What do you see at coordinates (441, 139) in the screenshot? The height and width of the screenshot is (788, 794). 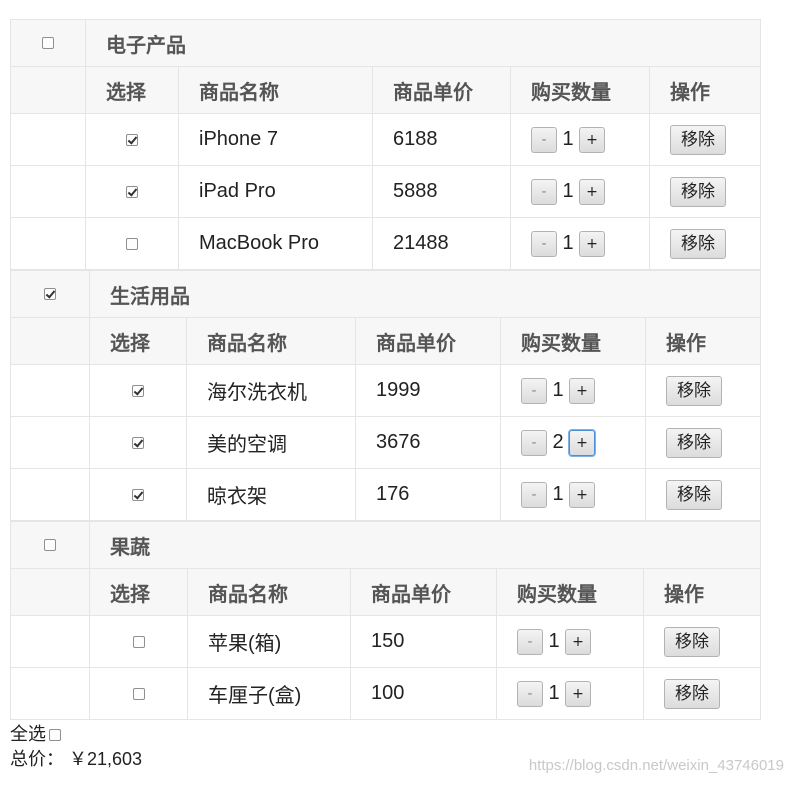 I see `product-price: 6188` at bounding box center [441, 139].